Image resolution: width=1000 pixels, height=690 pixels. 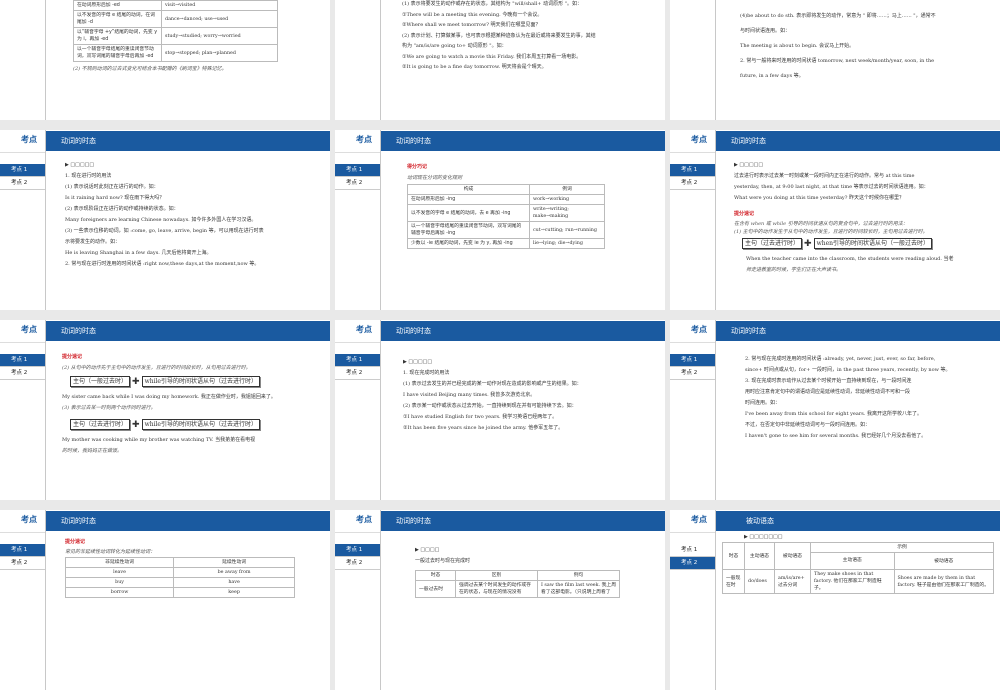 I want to click on formula: 主句（一般过去时） ✚ while引导的时间状语从句（过去进行时）, so click(x=196, y=382).